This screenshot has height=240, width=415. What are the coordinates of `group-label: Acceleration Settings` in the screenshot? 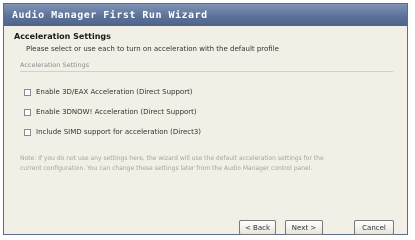 It's located at (55, 65).